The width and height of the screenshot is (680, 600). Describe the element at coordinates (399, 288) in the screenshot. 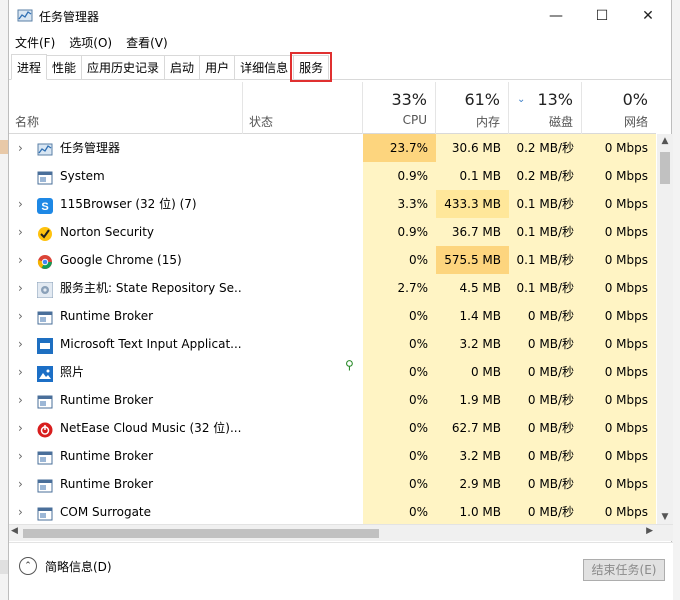

I see `cpu-cell: 2.7%` at that location.